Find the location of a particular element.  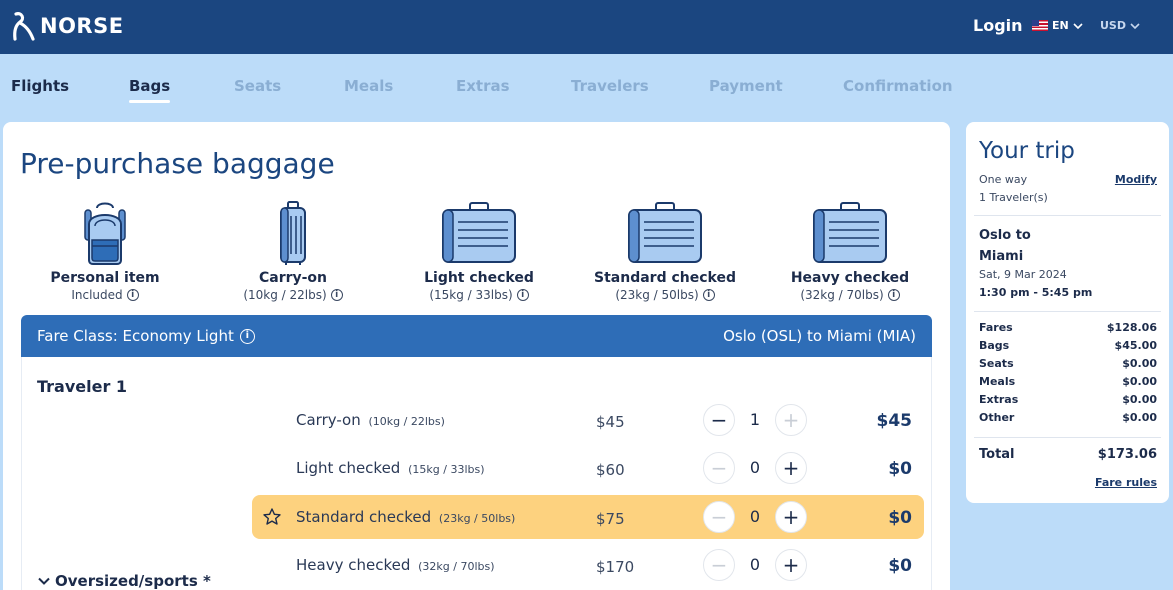

divider is located at coordinates (1067, 437).